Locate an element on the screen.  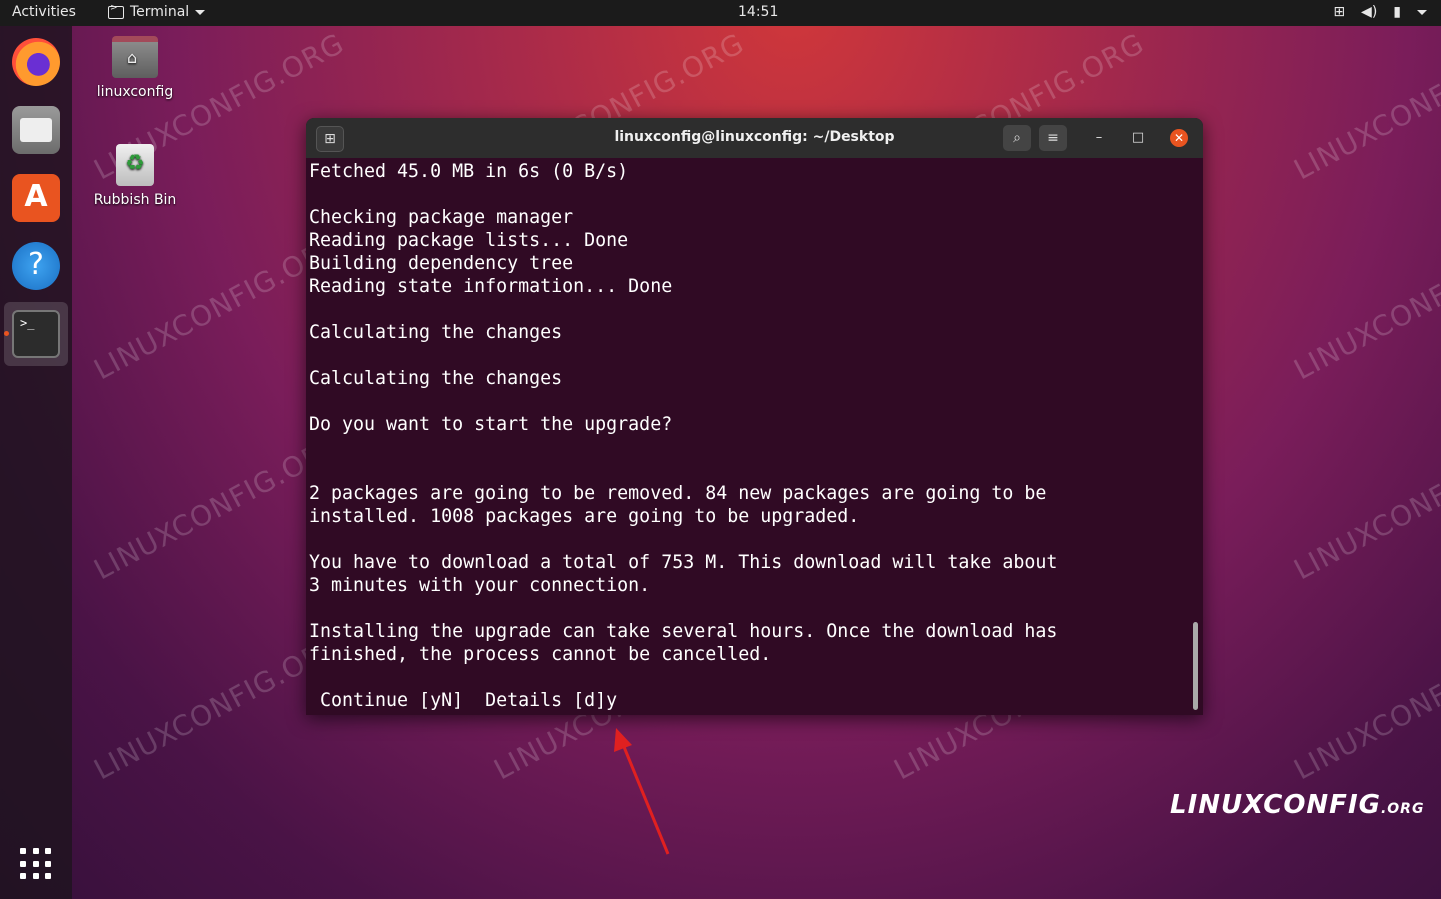
menu-button: ≡ is located at coordinates (1053, 138).